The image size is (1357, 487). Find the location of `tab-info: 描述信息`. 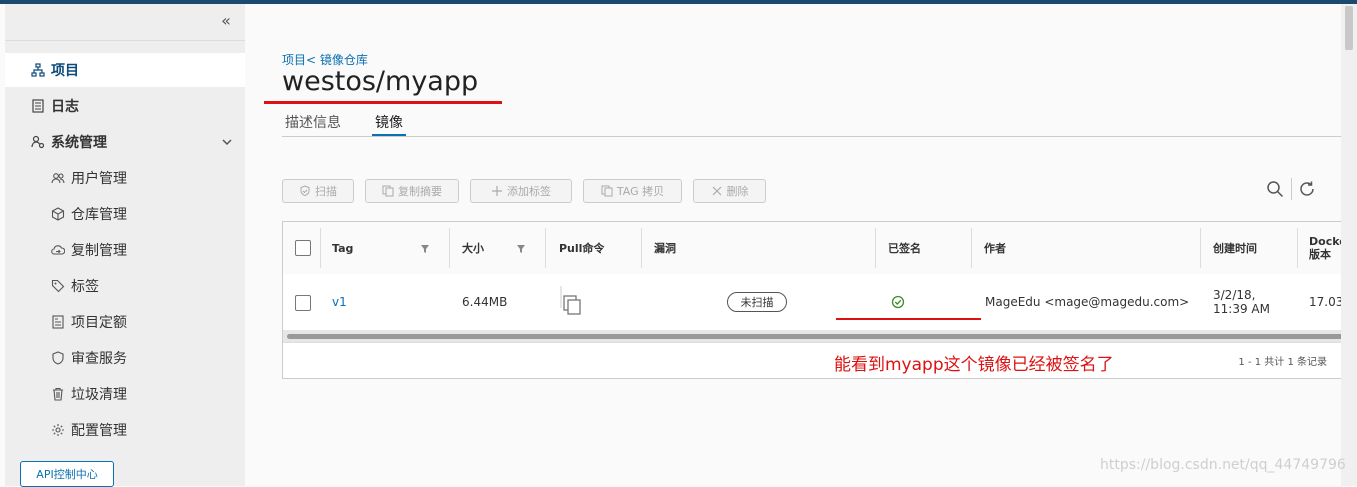

tab-info: 描述信息 is located at coordinates (313, 122).